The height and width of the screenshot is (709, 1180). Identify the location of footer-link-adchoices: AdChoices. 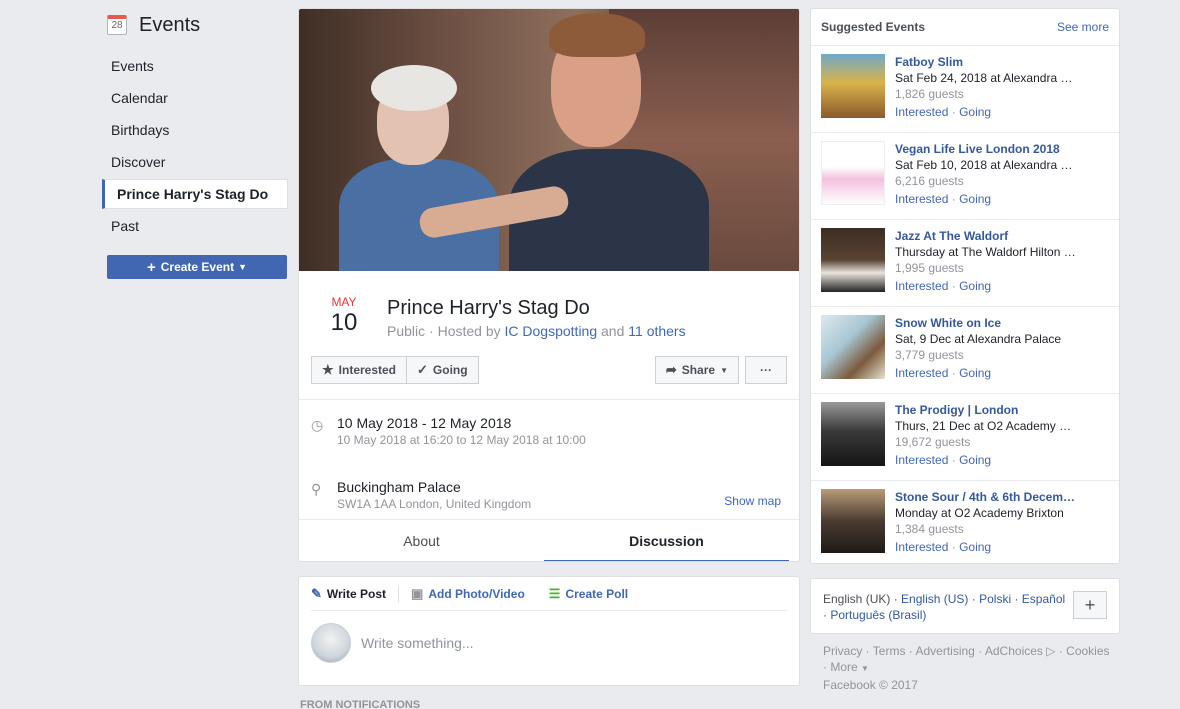
(1014, 651).